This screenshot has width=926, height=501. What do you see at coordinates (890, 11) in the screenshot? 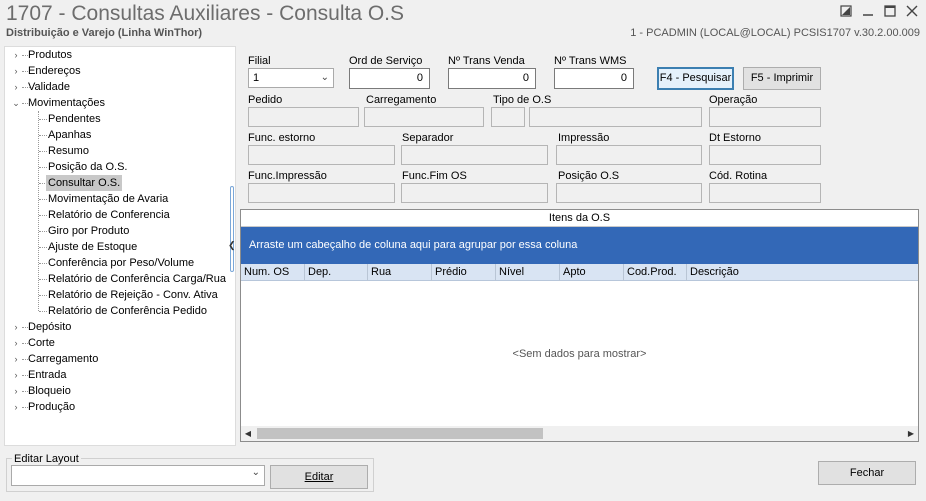
I see `maximize-icon` at bounding box center [890, 11].